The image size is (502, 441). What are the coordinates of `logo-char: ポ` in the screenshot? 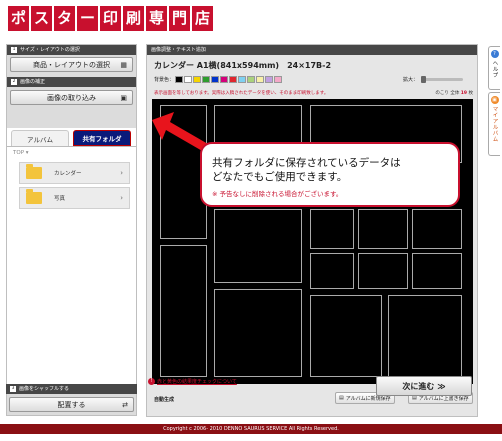 It's located at (18, 18).